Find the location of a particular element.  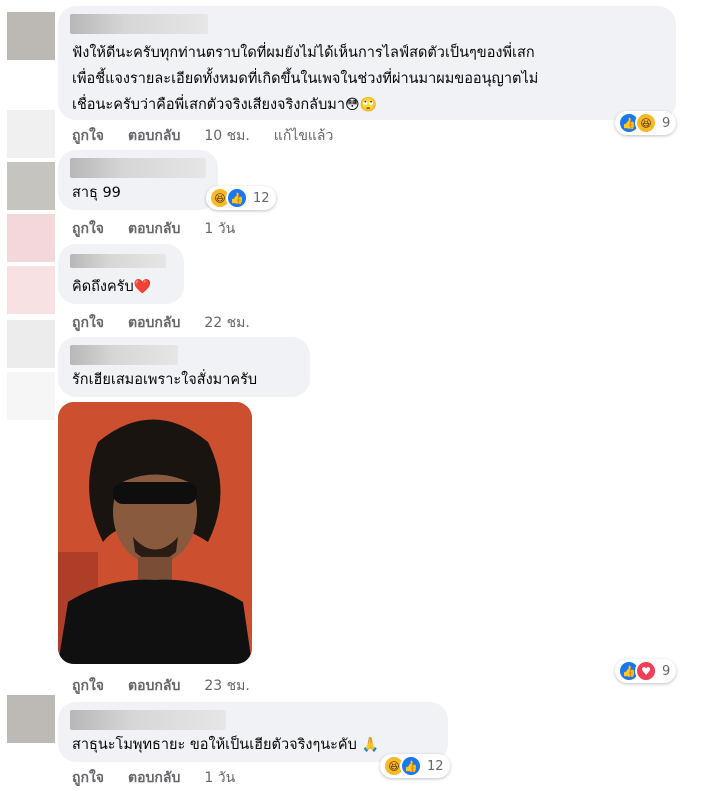

emoji: 😳🙄 is located at coordinates (361, 105).